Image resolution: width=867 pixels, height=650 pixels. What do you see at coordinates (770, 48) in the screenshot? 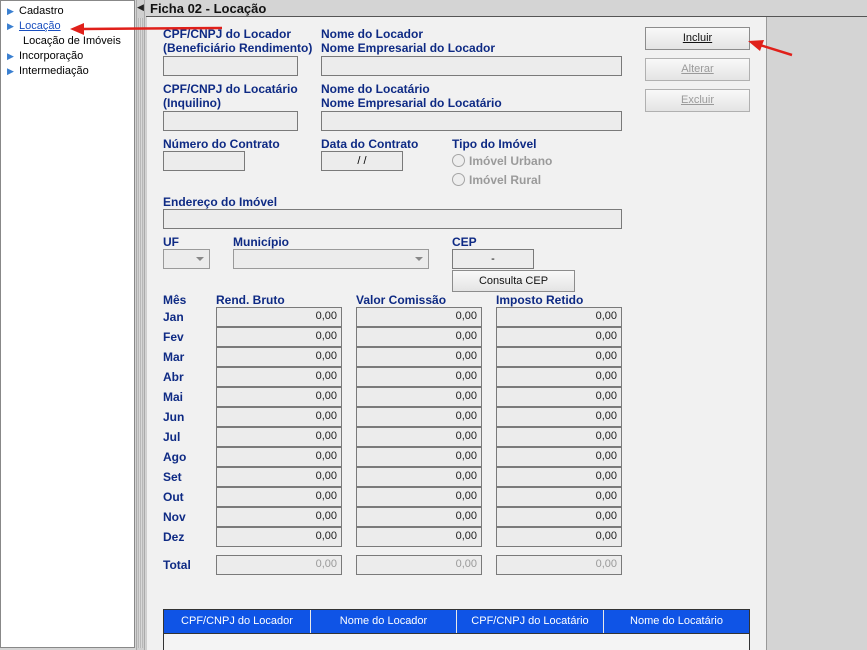
I see `arrow-to-incluir` at bounding box center [770, 48].